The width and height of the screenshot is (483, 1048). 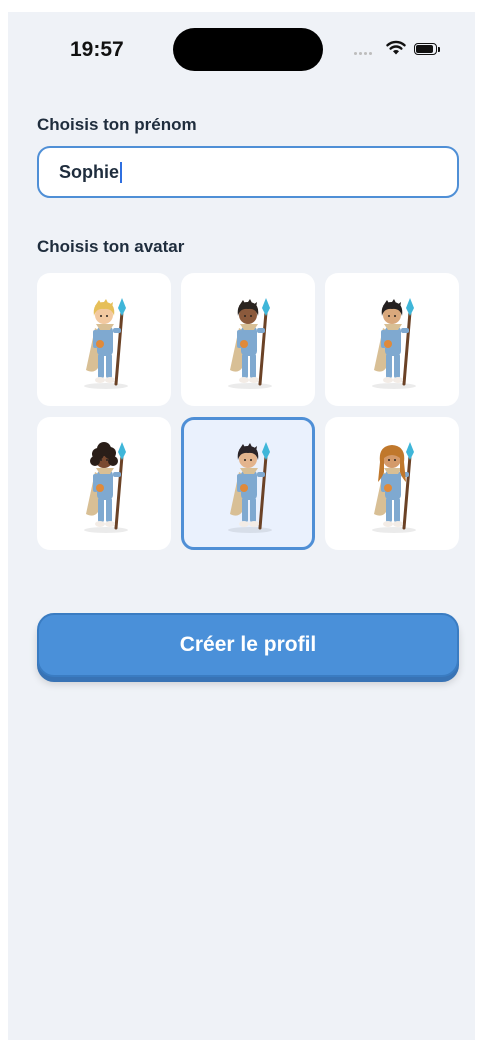 I want to click on cellular-signal-icon, so click(x=363, y=53).